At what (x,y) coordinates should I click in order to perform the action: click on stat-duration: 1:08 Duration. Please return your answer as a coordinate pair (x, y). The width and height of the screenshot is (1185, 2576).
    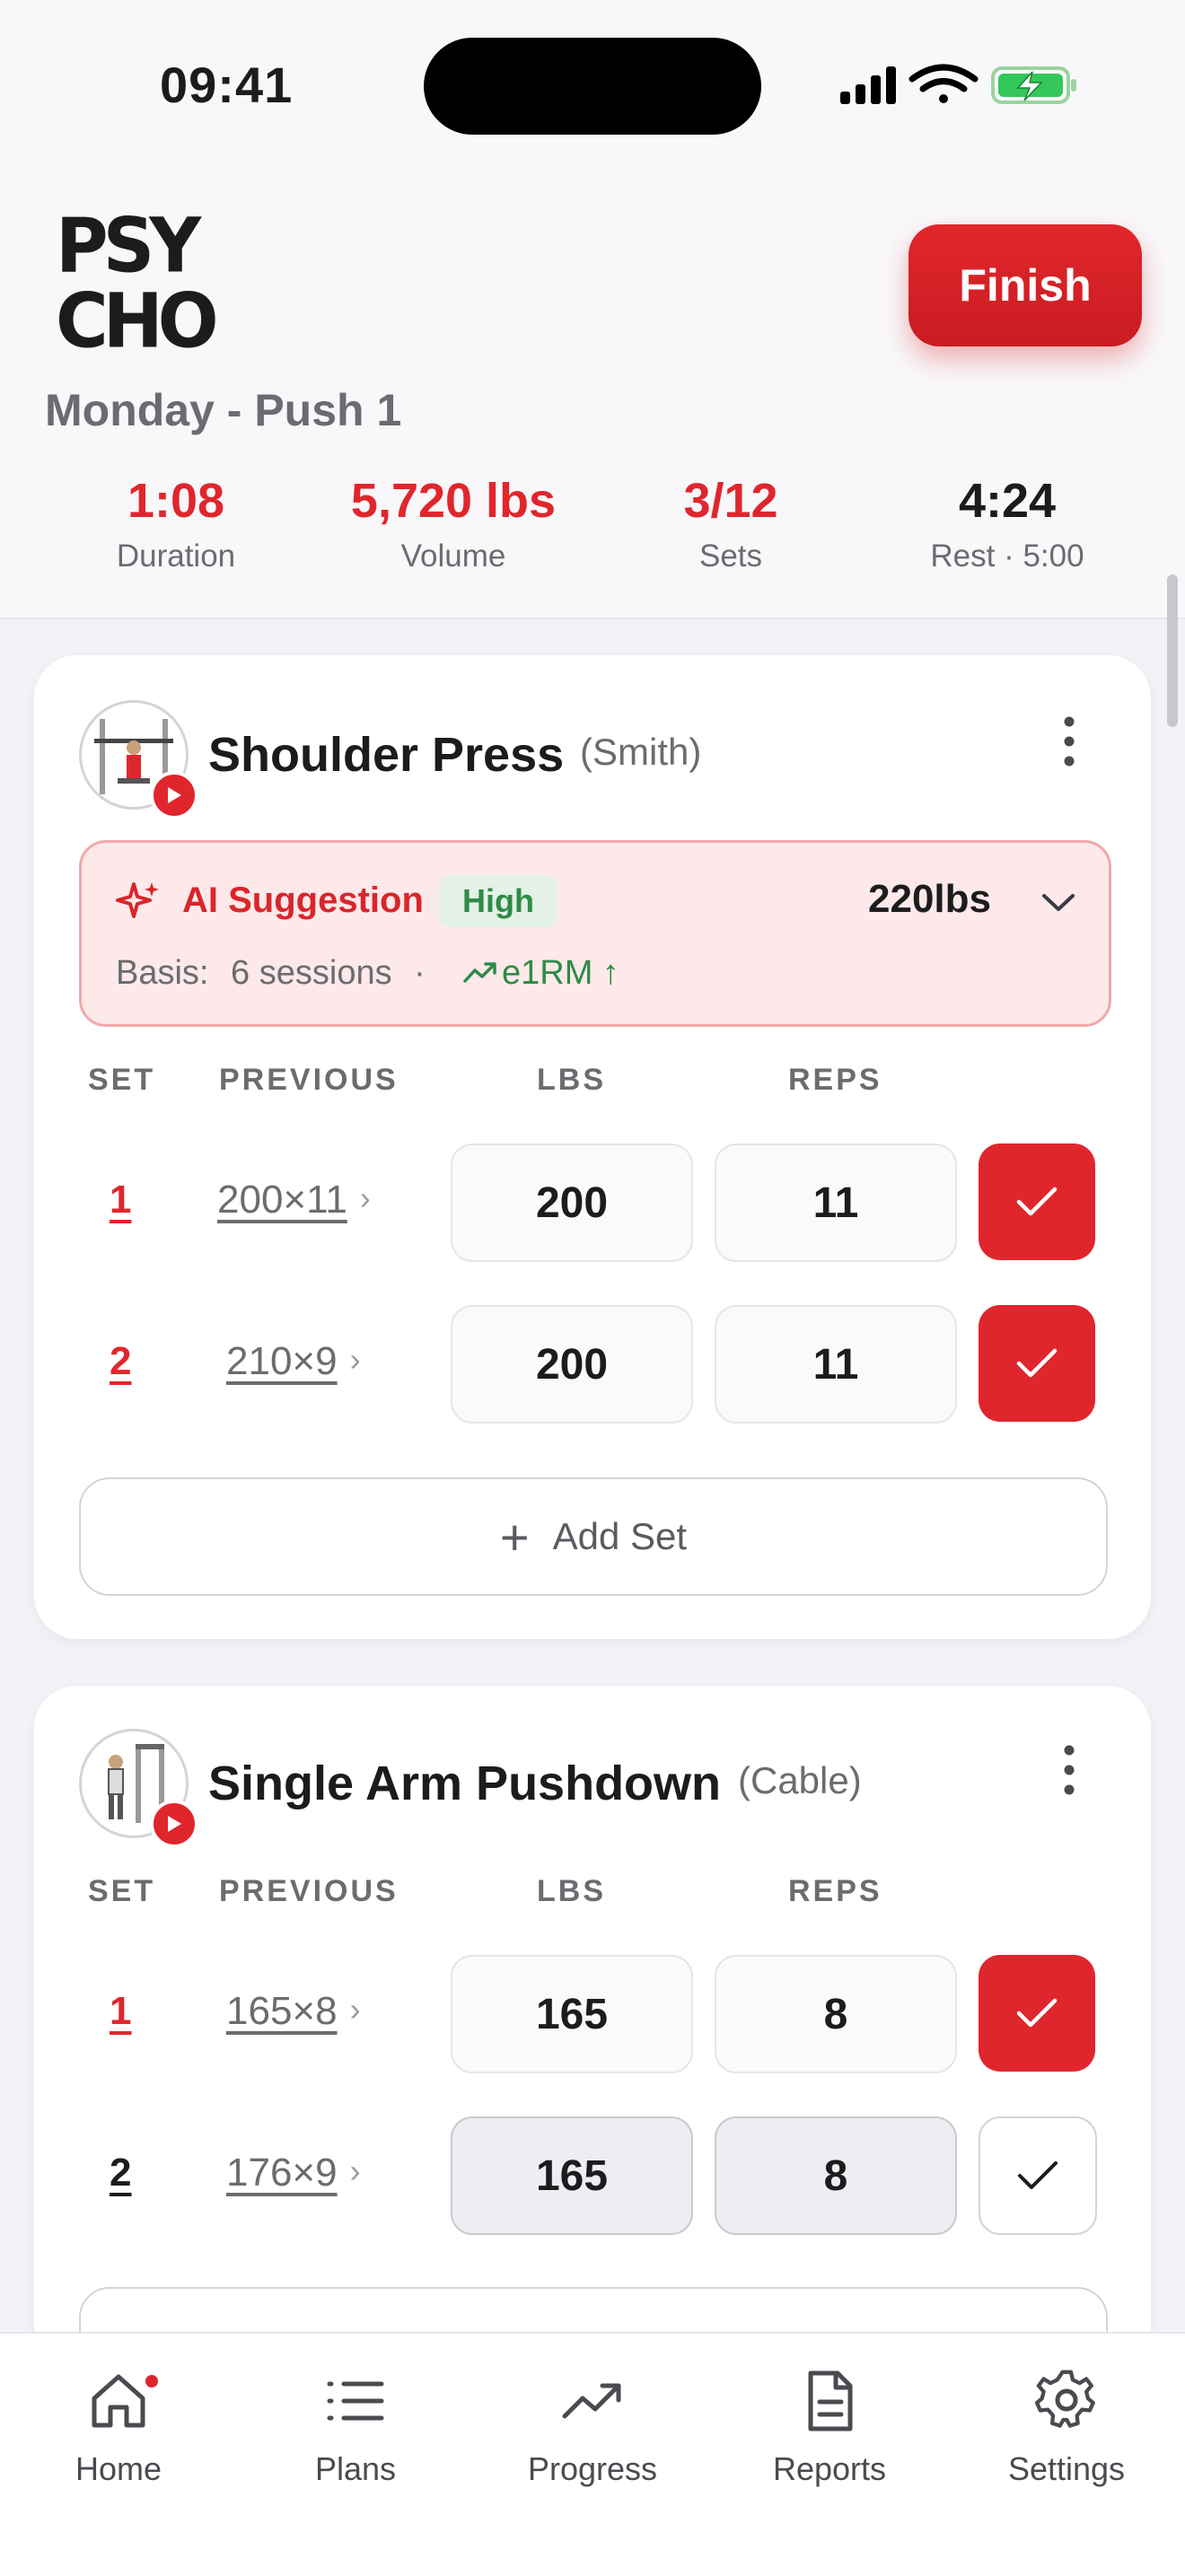
    Looking at the image, I should click on (176, 523).